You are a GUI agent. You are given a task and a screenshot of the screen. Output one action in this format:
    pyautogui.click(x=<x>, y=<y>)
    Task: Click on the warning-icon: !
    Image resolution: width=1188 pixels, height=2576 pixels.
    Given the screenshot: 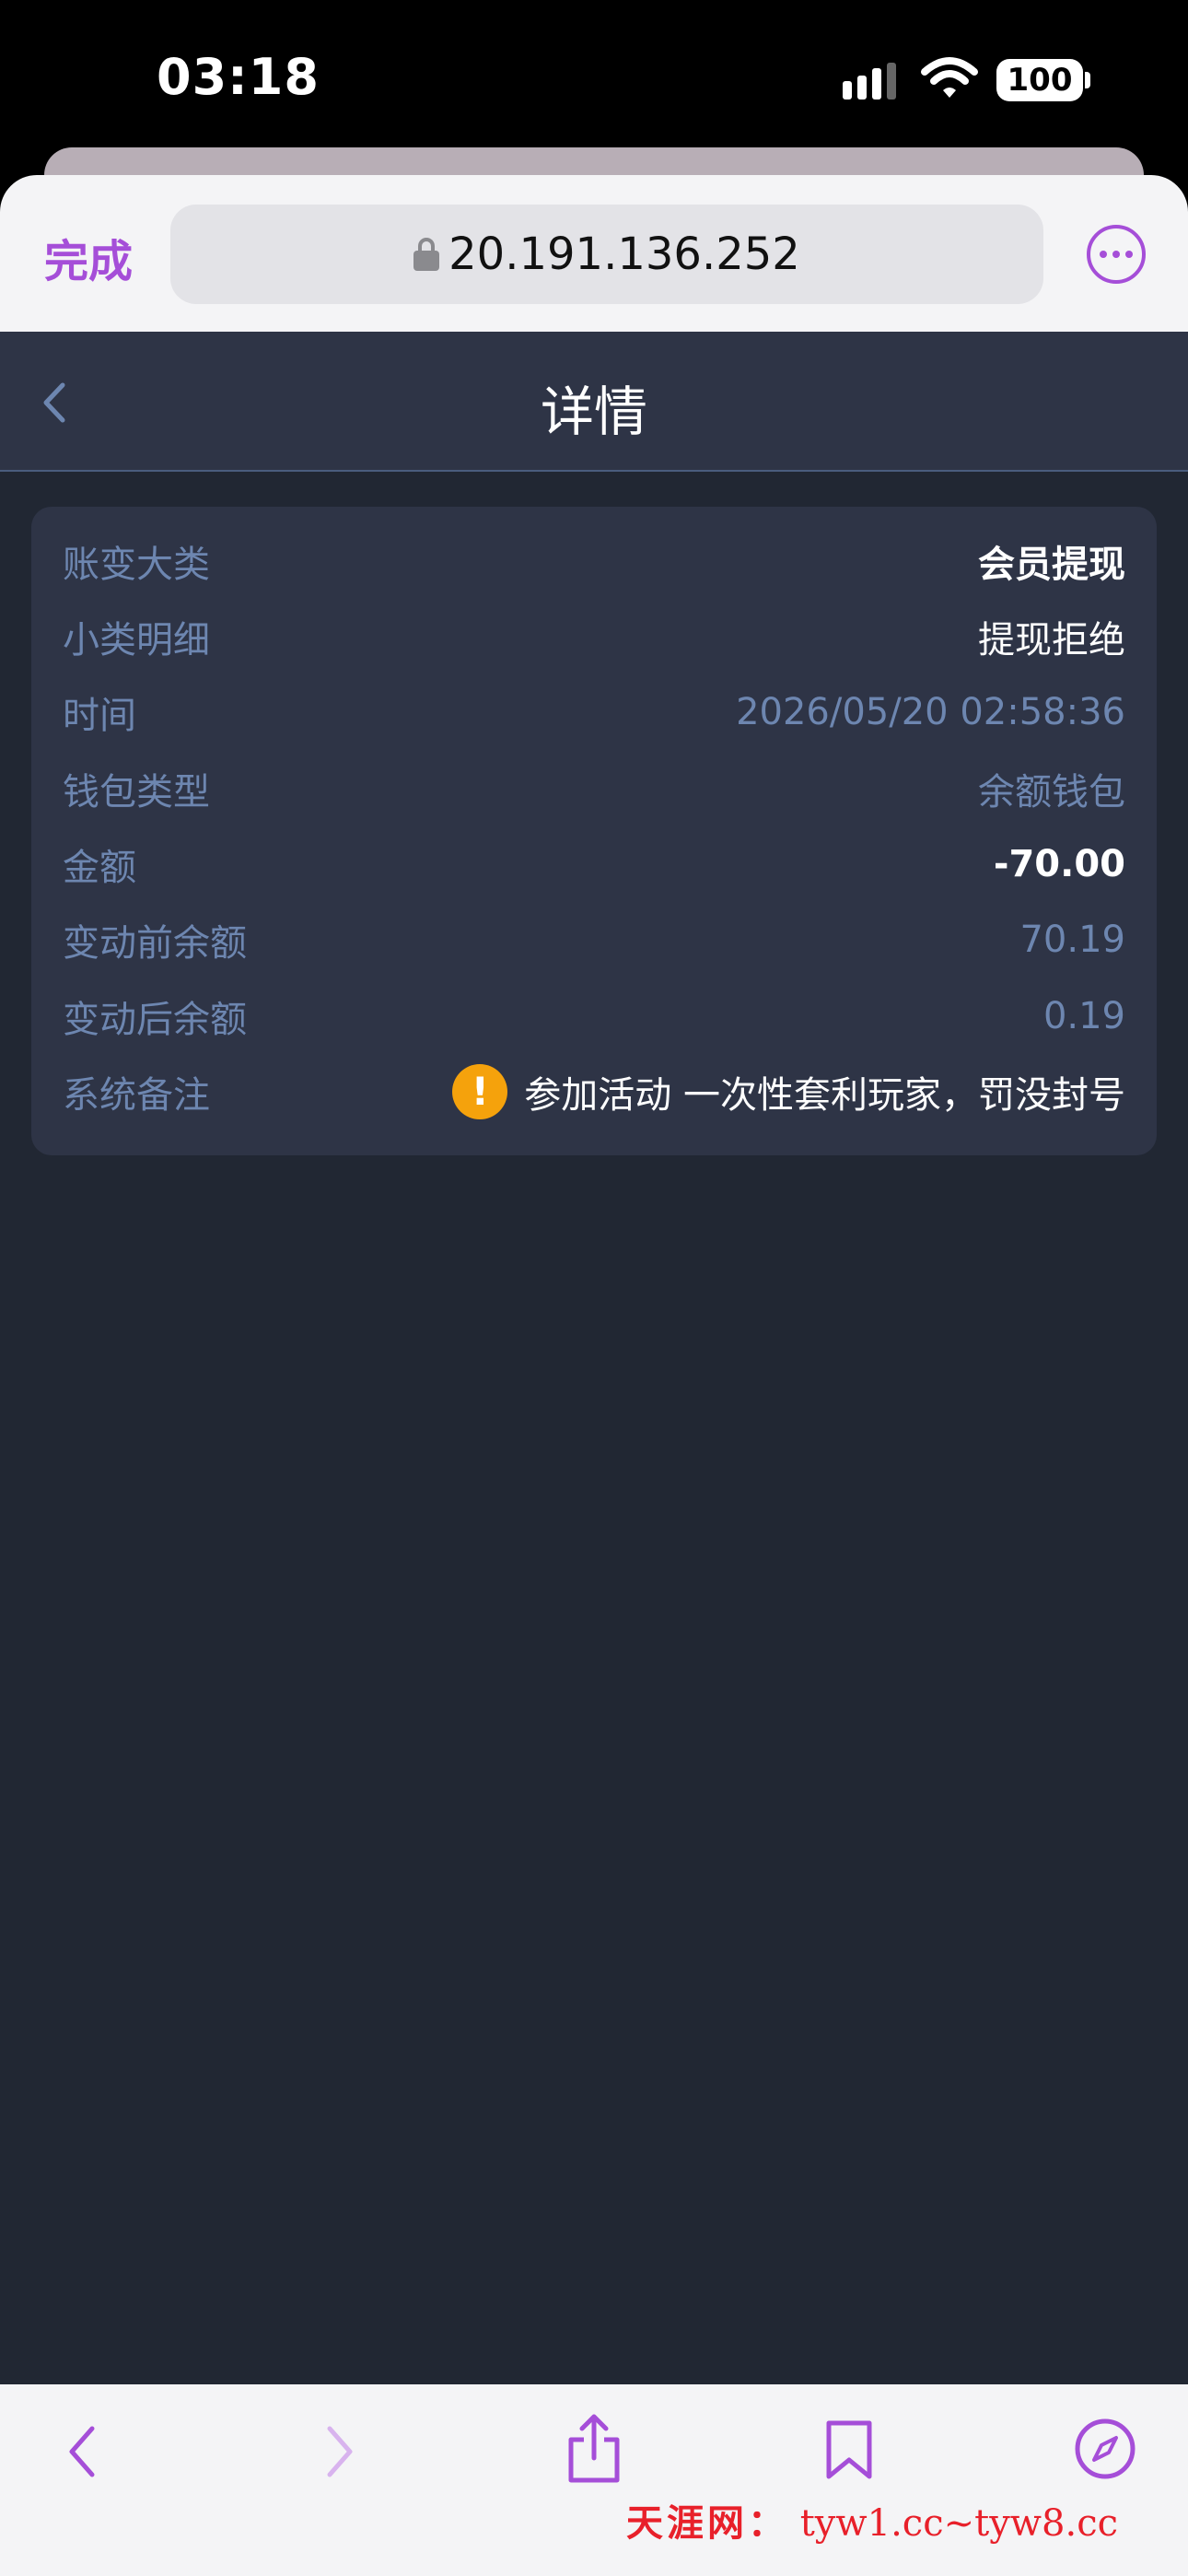 What is the action you would take?
    pyautogui.click(x=480, y=1091)
    